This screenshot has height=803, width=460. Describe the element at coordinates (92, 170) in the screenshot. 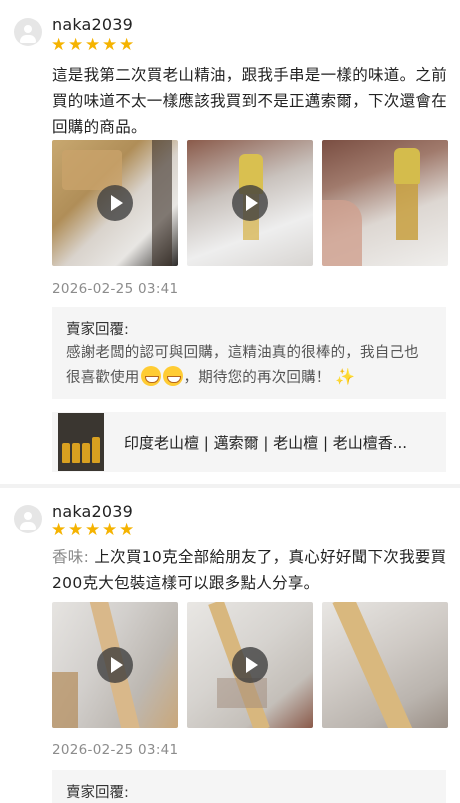

I see `sawdust-shape` at that location.